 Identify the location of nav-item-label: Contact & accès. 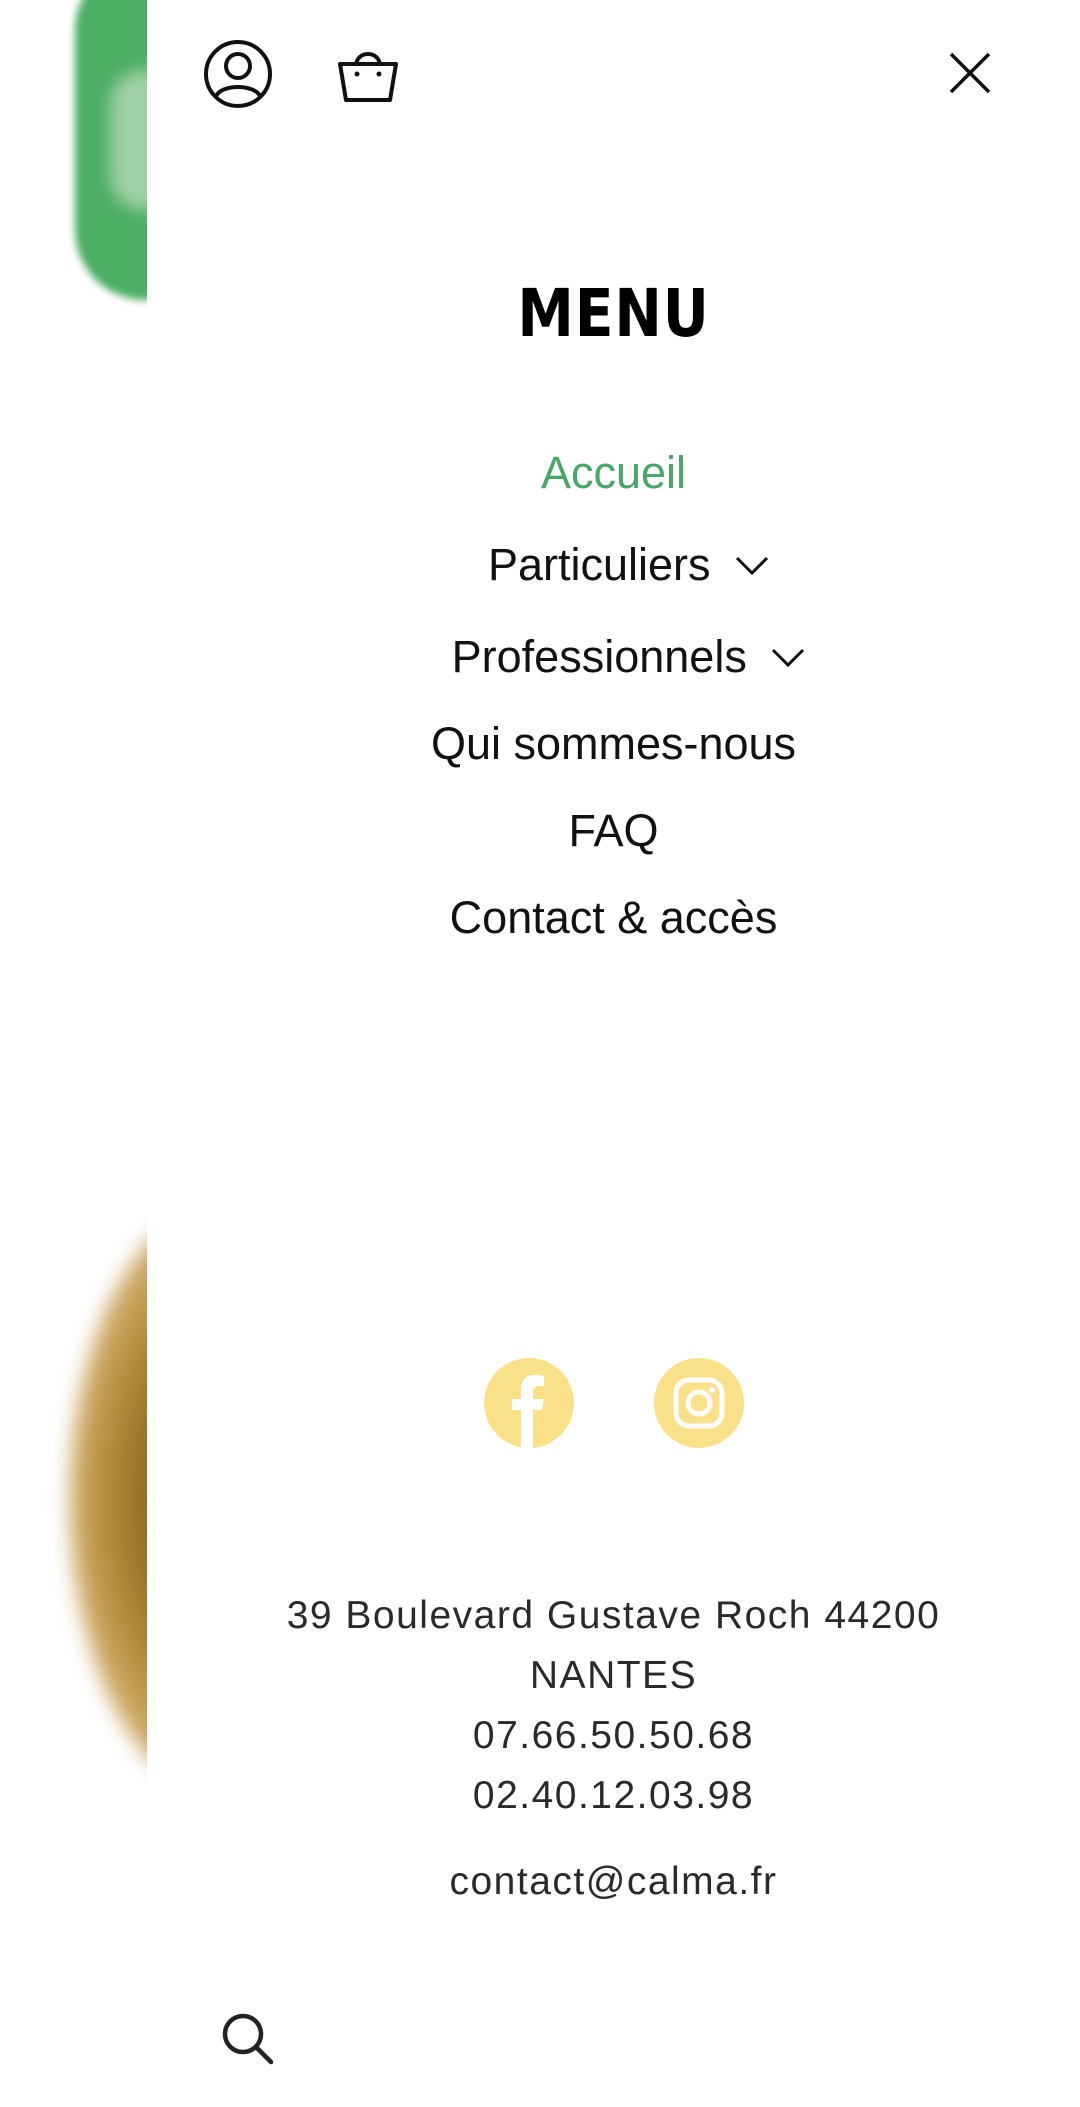
(613, 918).